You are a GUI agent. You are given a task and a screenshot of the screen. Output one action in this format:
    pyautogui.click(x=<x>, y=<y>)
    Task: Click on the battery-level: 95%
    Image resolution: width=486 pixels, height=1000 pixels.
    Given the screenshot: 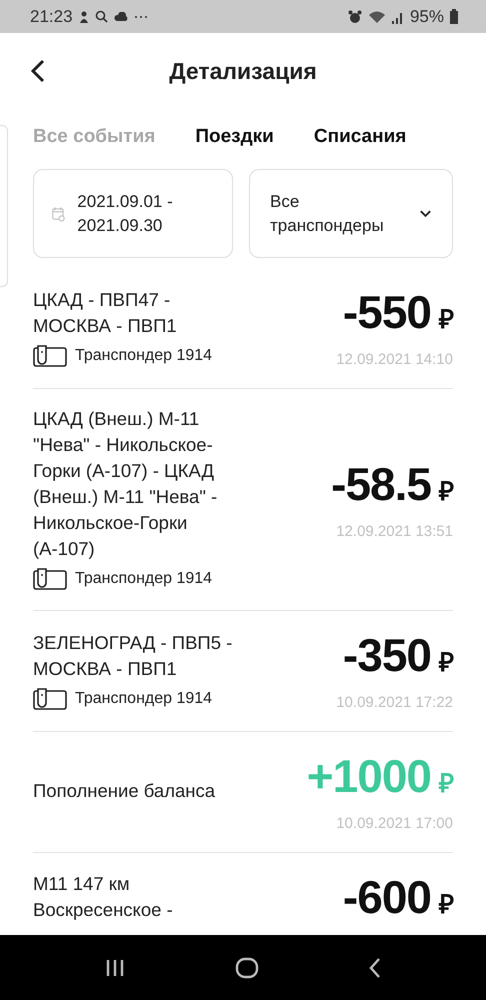 What is the action you would take?
    pyautogui.click(x=427, y=16)
    